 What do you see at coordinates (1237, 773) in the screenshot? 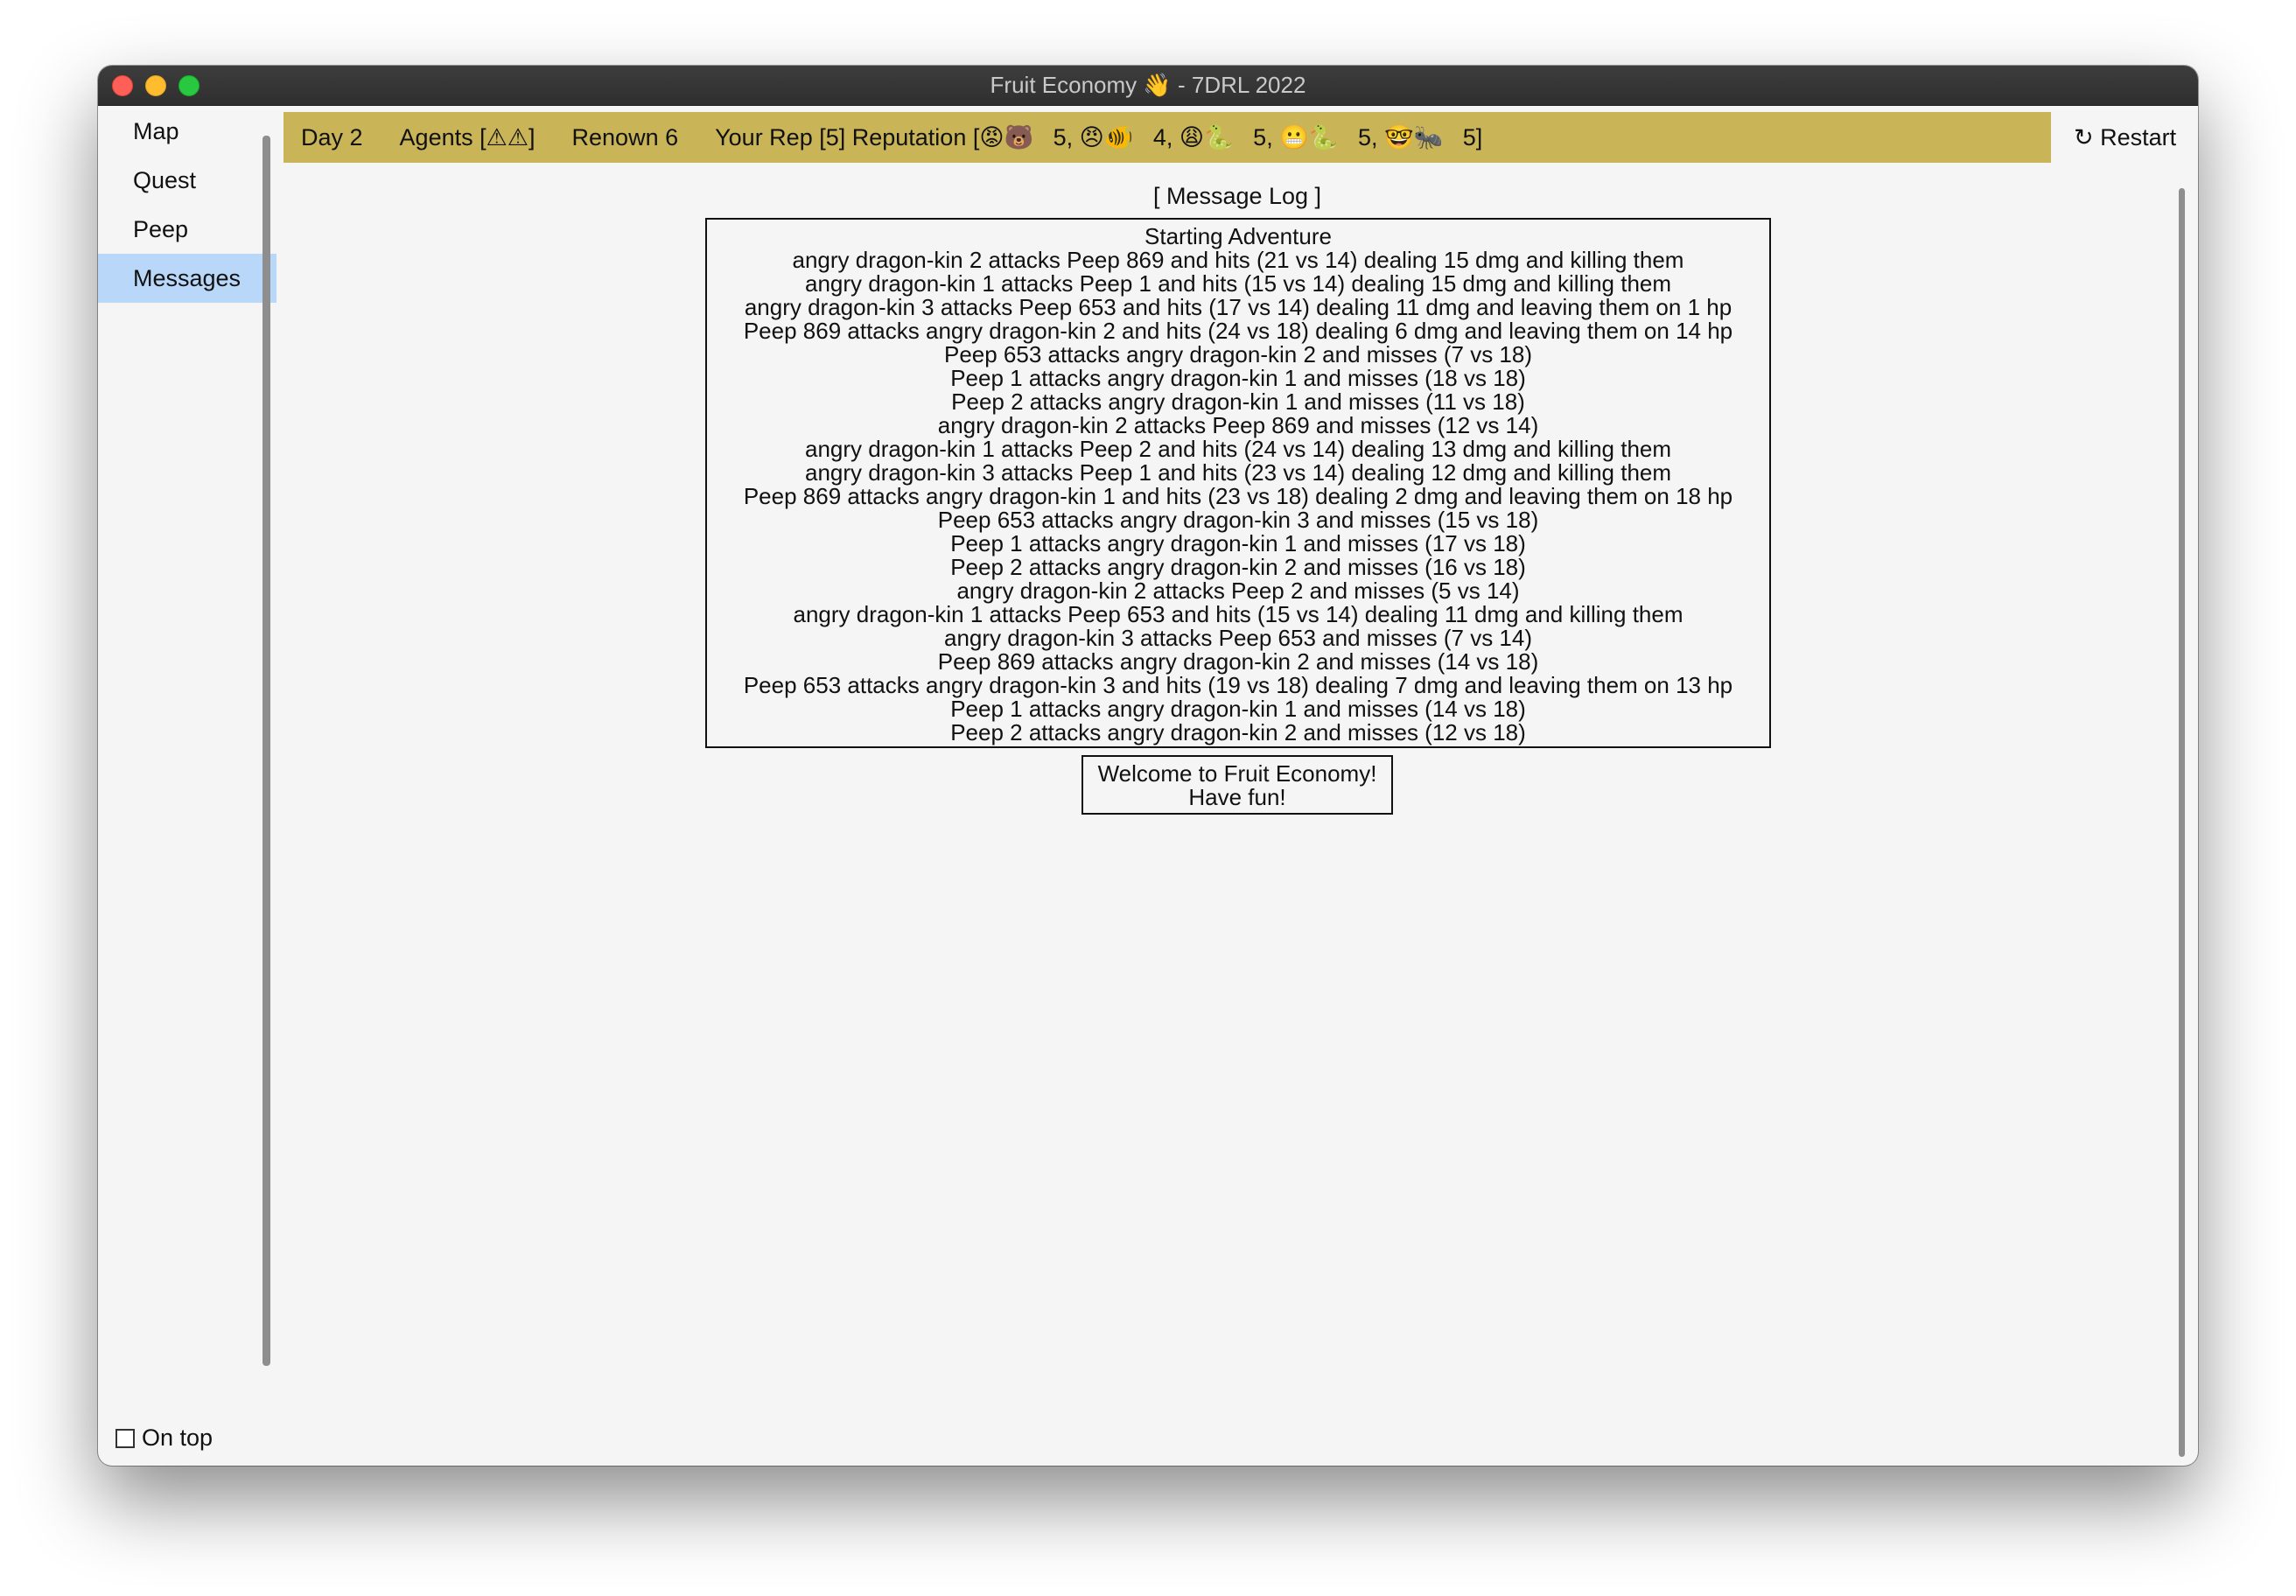
I see `welcome-line-1: Welcome to Fruit Economy!` at bounding box center [1237, 773].